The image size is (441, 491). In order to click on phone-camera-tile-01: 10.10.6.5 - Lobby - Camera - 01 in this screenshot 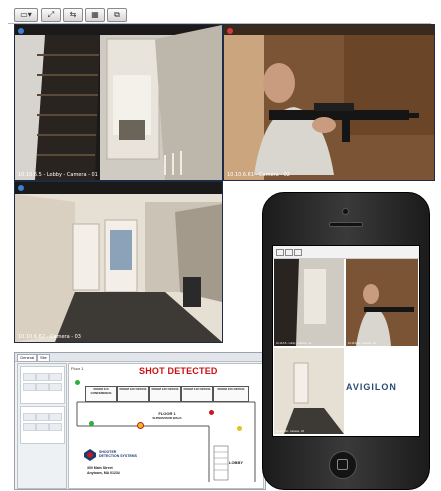, I will do `click(309, 302)`.